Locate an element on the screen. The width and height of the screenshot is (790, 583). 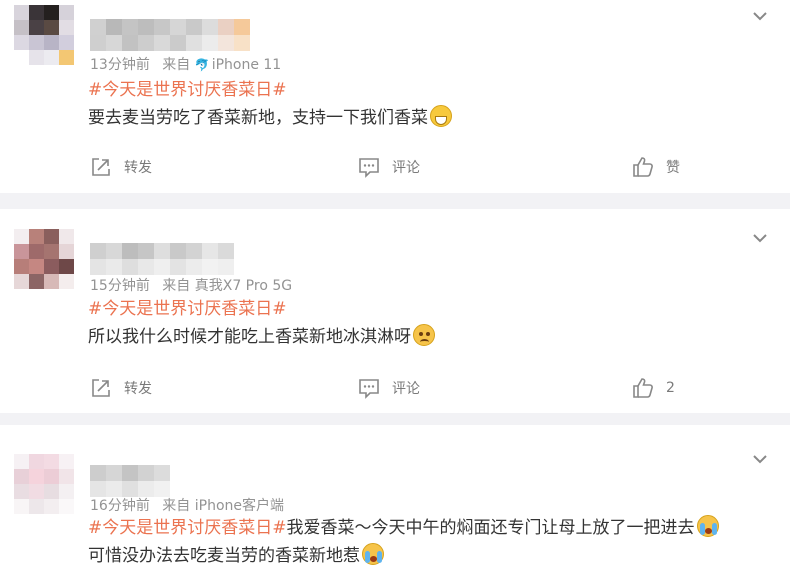
post-time: 15分钟前 is located at coordinates (120, 286).